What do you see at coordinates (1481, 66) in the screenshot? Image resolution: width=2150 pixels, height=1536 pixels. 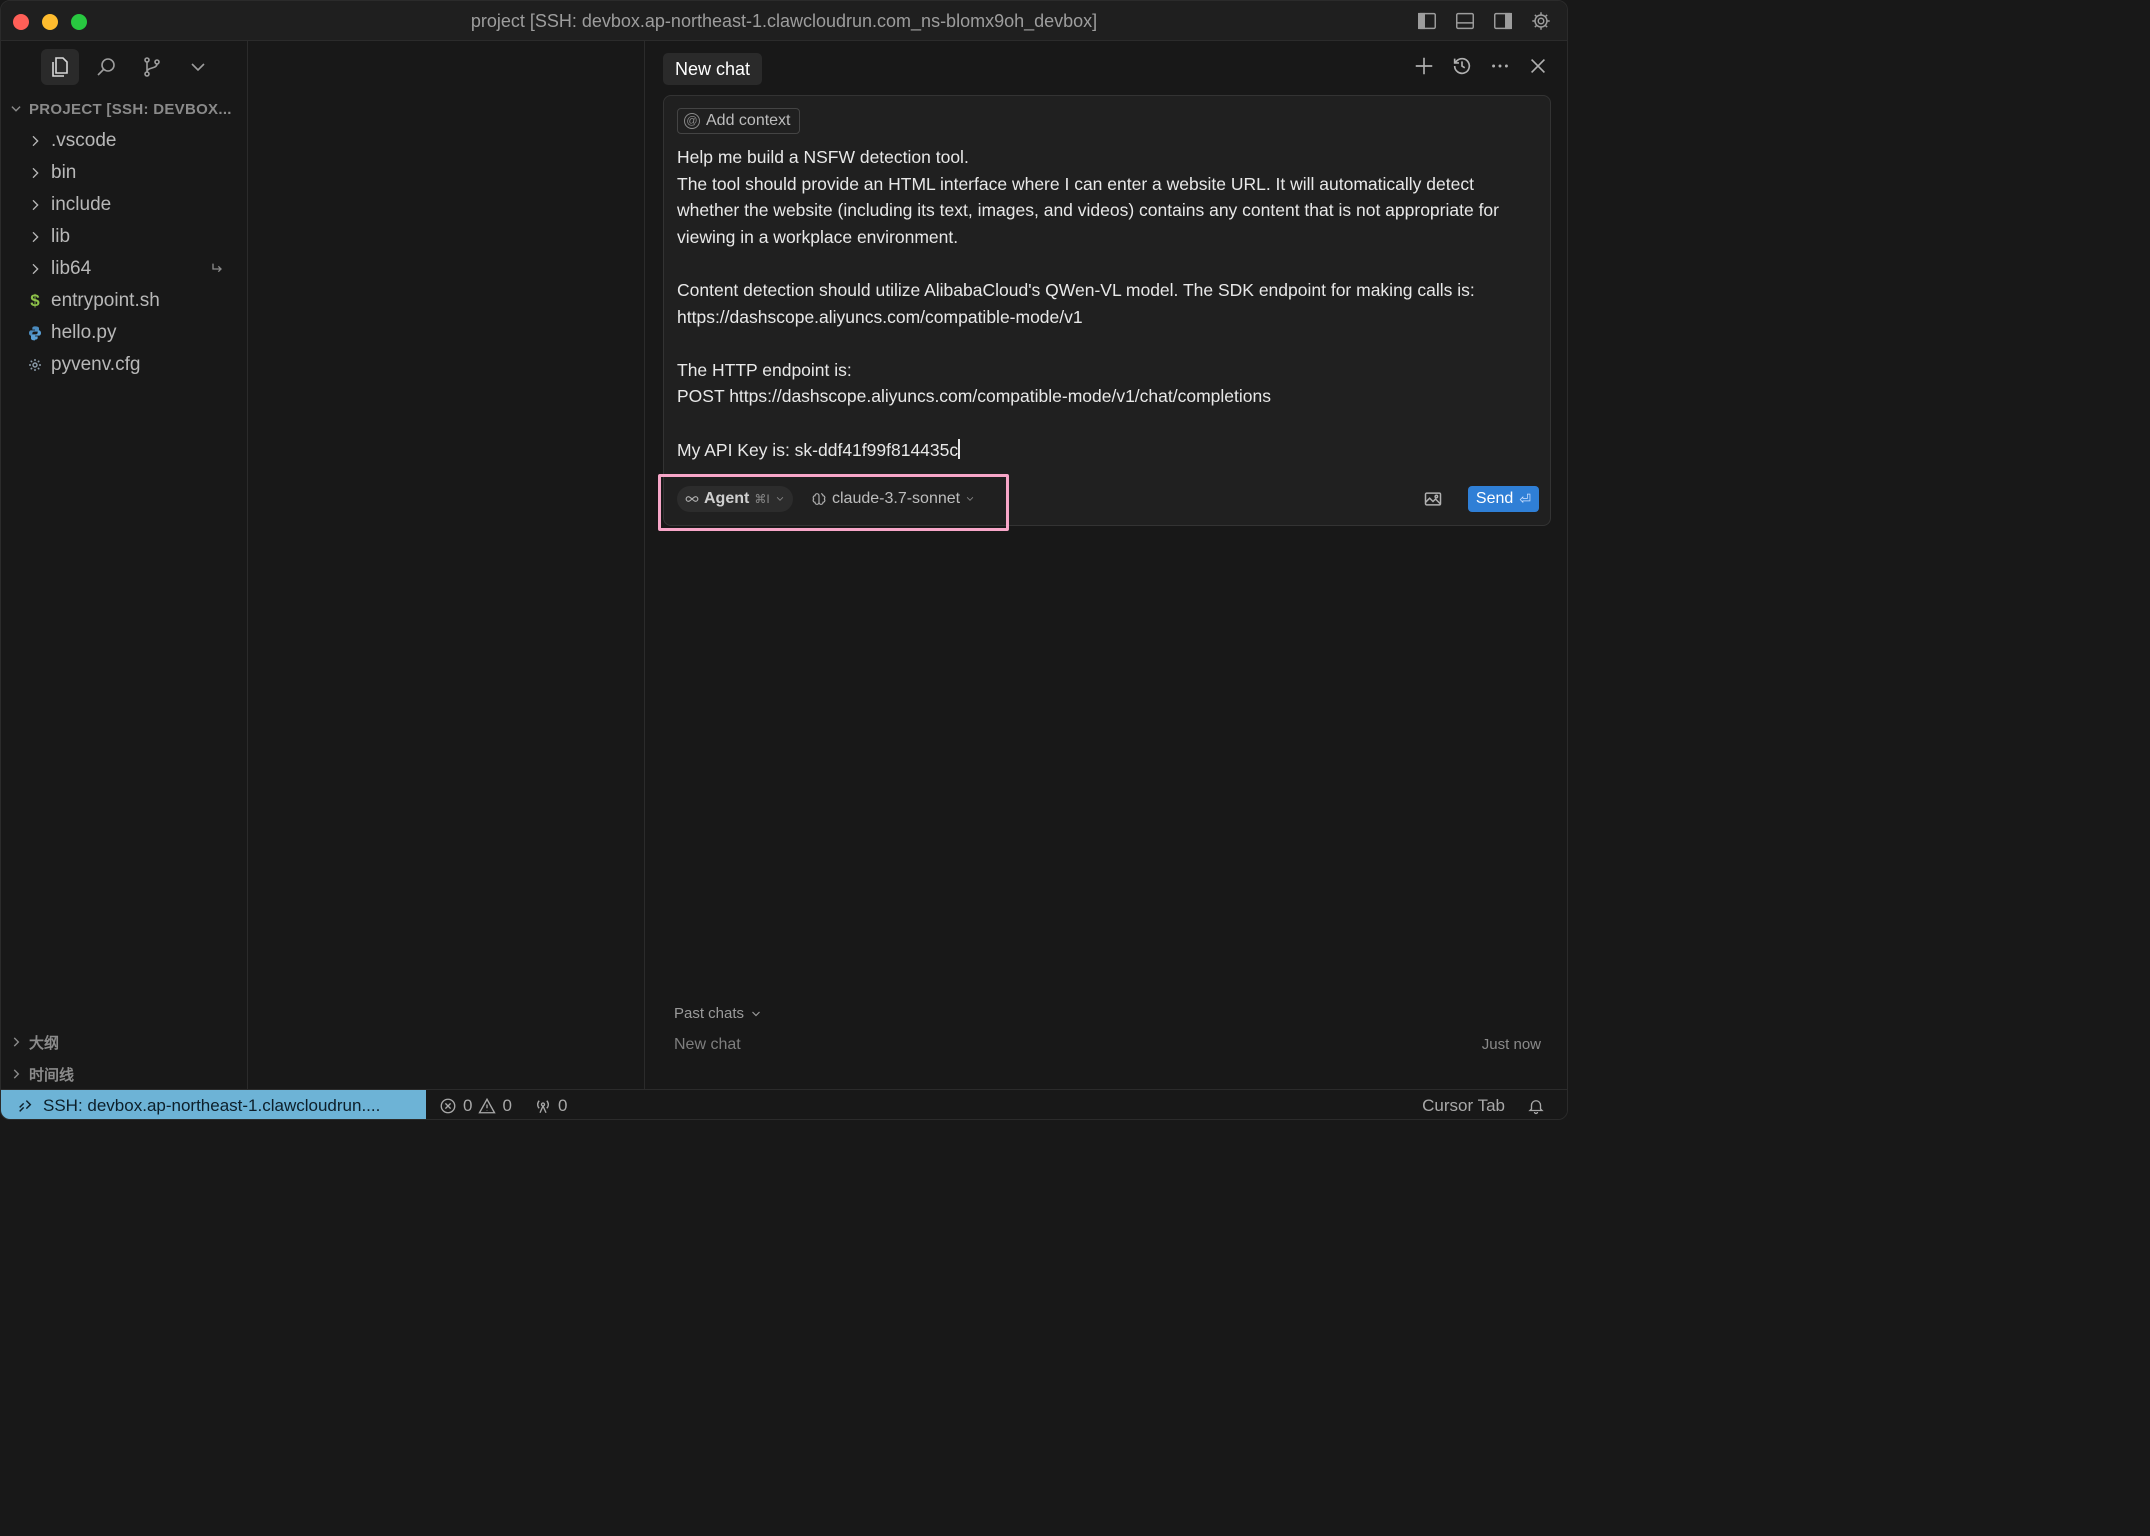 I see `chat-actions` at bounding box center [1481, 66].